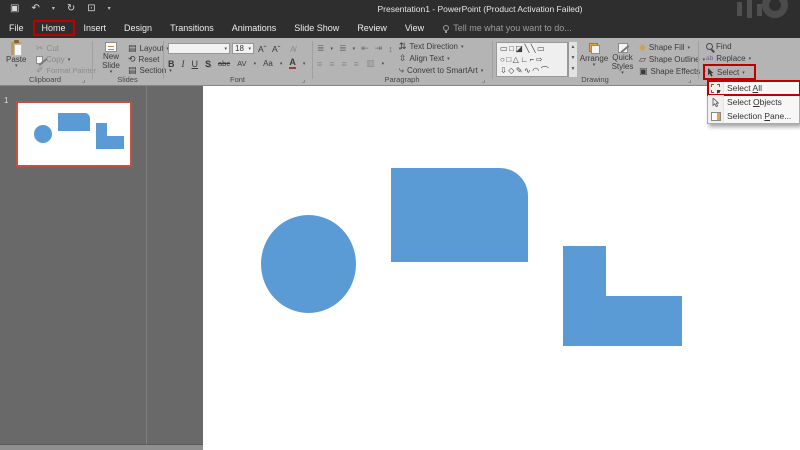  Describe the element at coordinates (716, 116) in the screenshot. I see `selection-pane-icon` at that location.